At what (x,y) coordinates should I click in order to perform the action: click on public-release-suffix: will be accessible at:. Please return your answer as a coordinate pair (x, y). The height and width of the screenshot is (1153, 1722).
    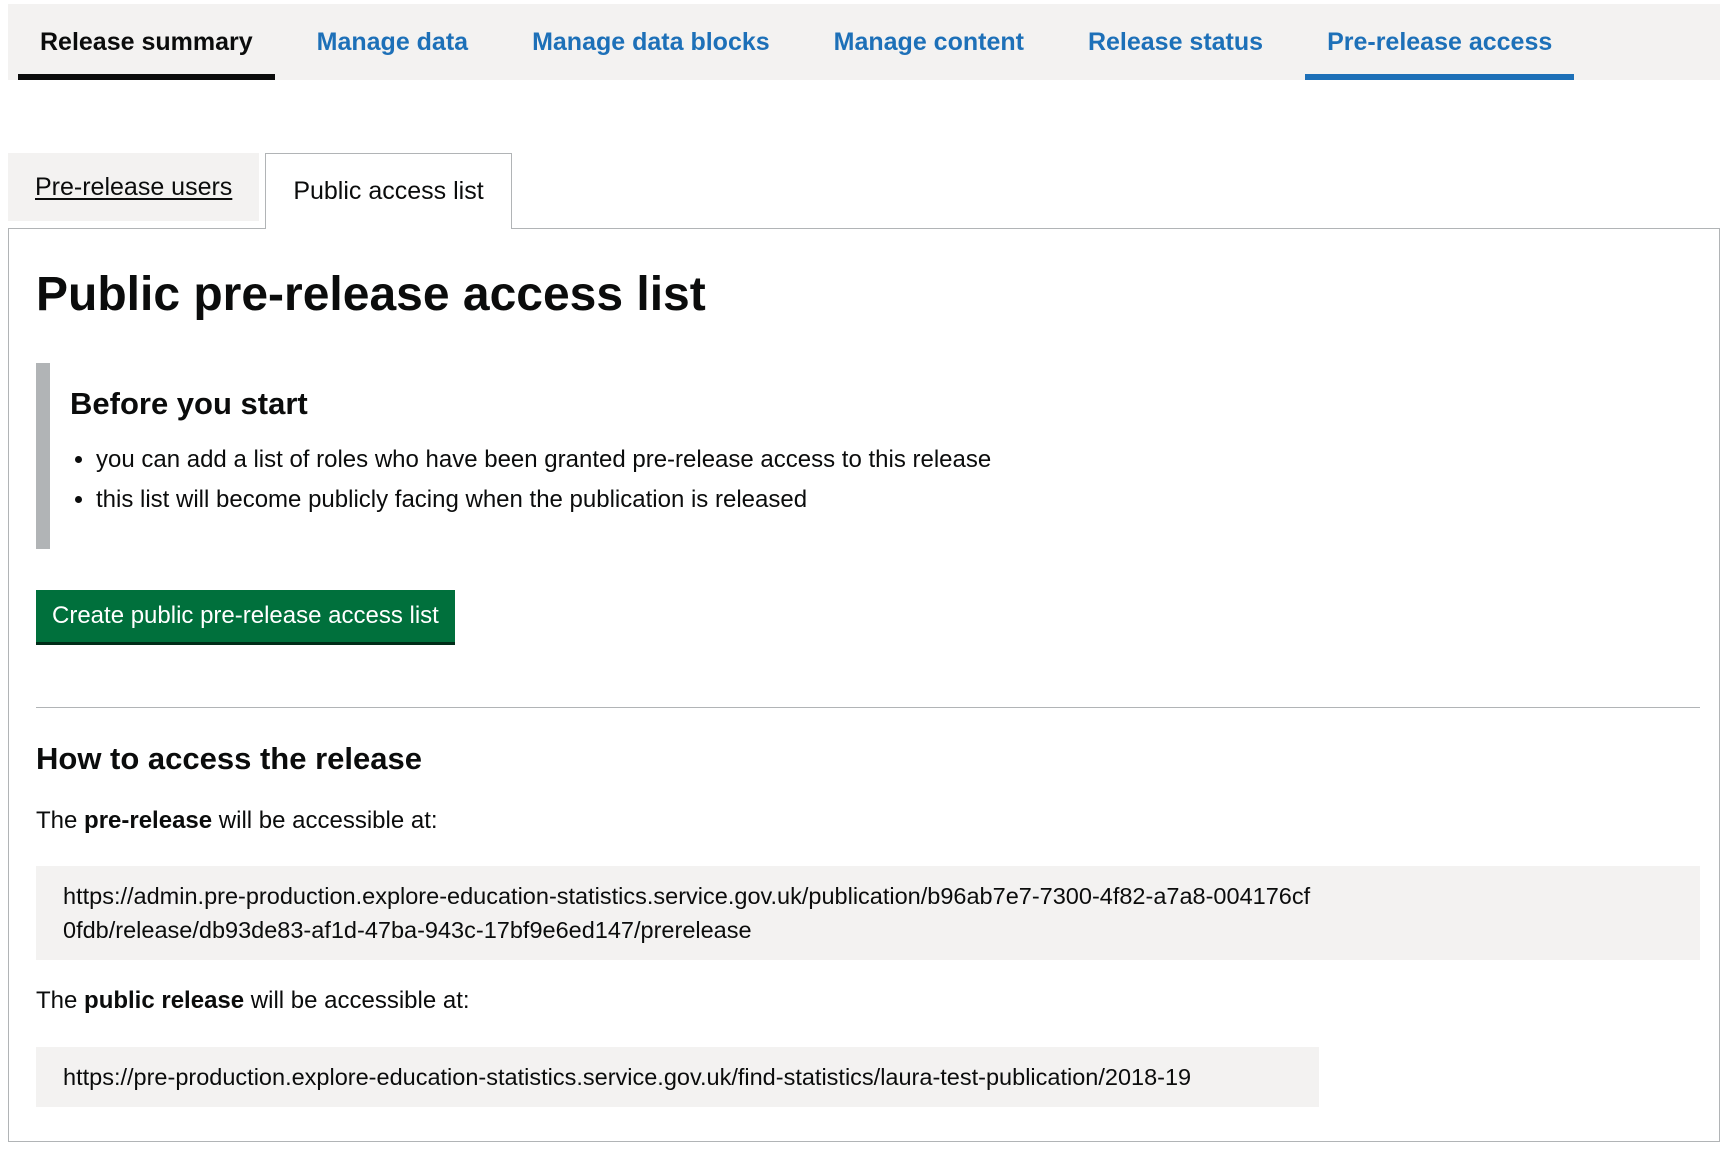
    Looking at the image, I should click on (357, 1000).